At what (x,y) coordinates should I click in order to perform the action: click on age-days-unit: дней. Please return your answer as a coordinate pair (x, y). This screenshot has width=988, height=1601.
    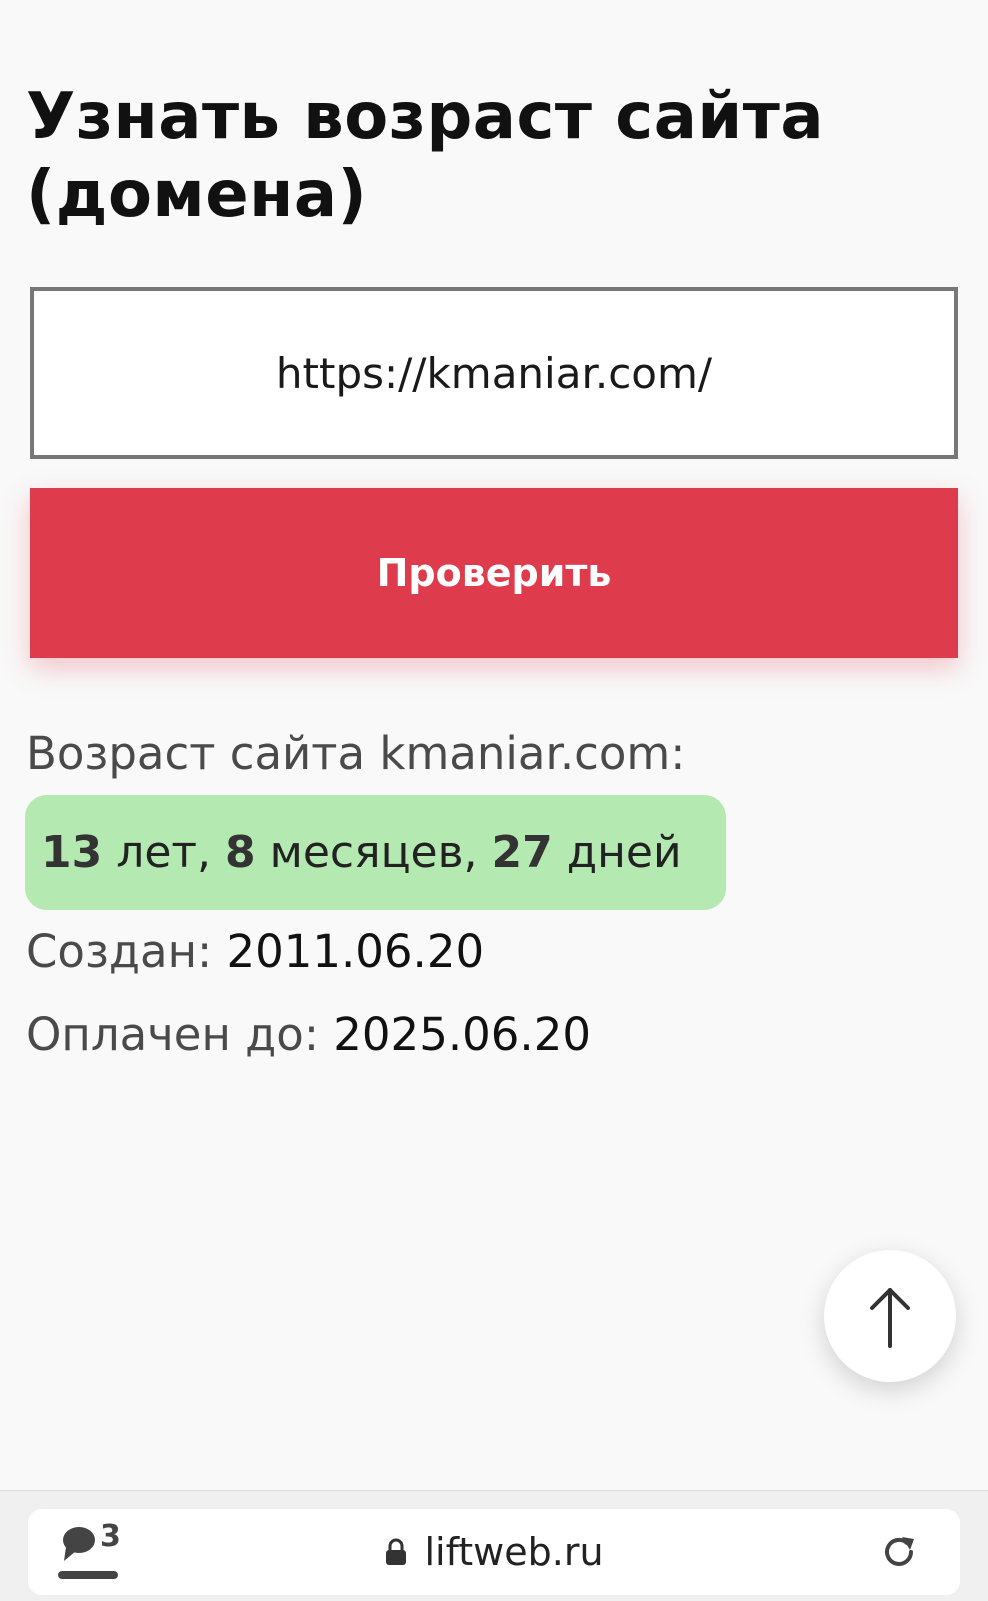
    Looking at the image, I should click on (617, 852).